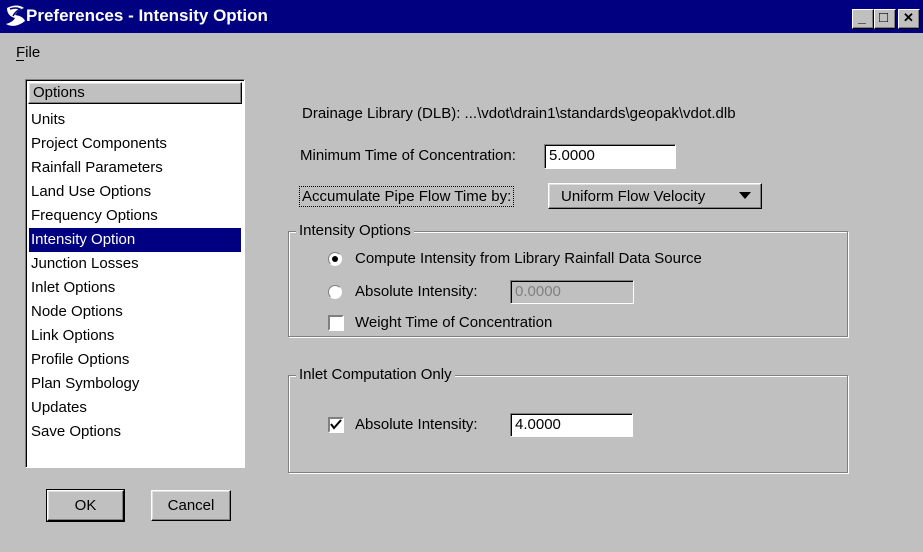 Image resolution: width=923 pixels, height=552 pixels. I want to click on accumulate-dropdown-value: Uniform Flow Velocity, so click(633, 196).